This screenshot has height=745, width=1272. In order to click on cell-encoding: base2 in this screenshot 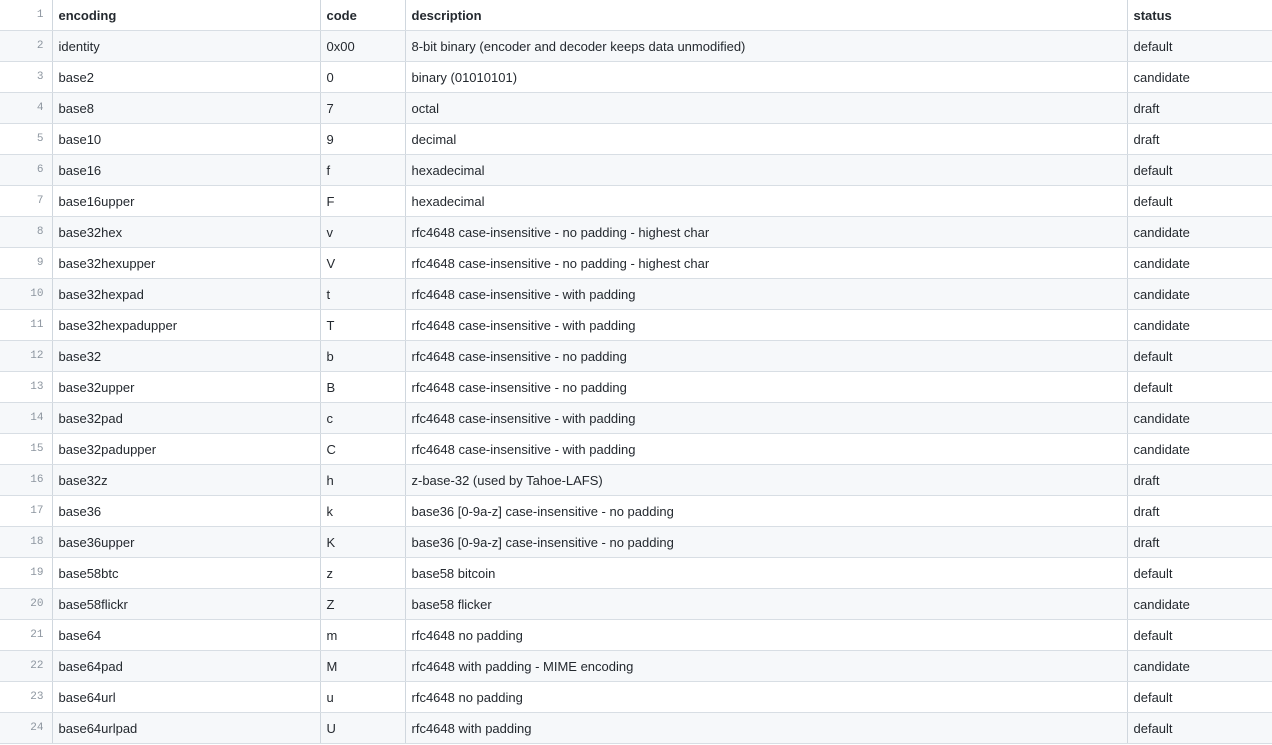, I will do `click(186, 77)`.